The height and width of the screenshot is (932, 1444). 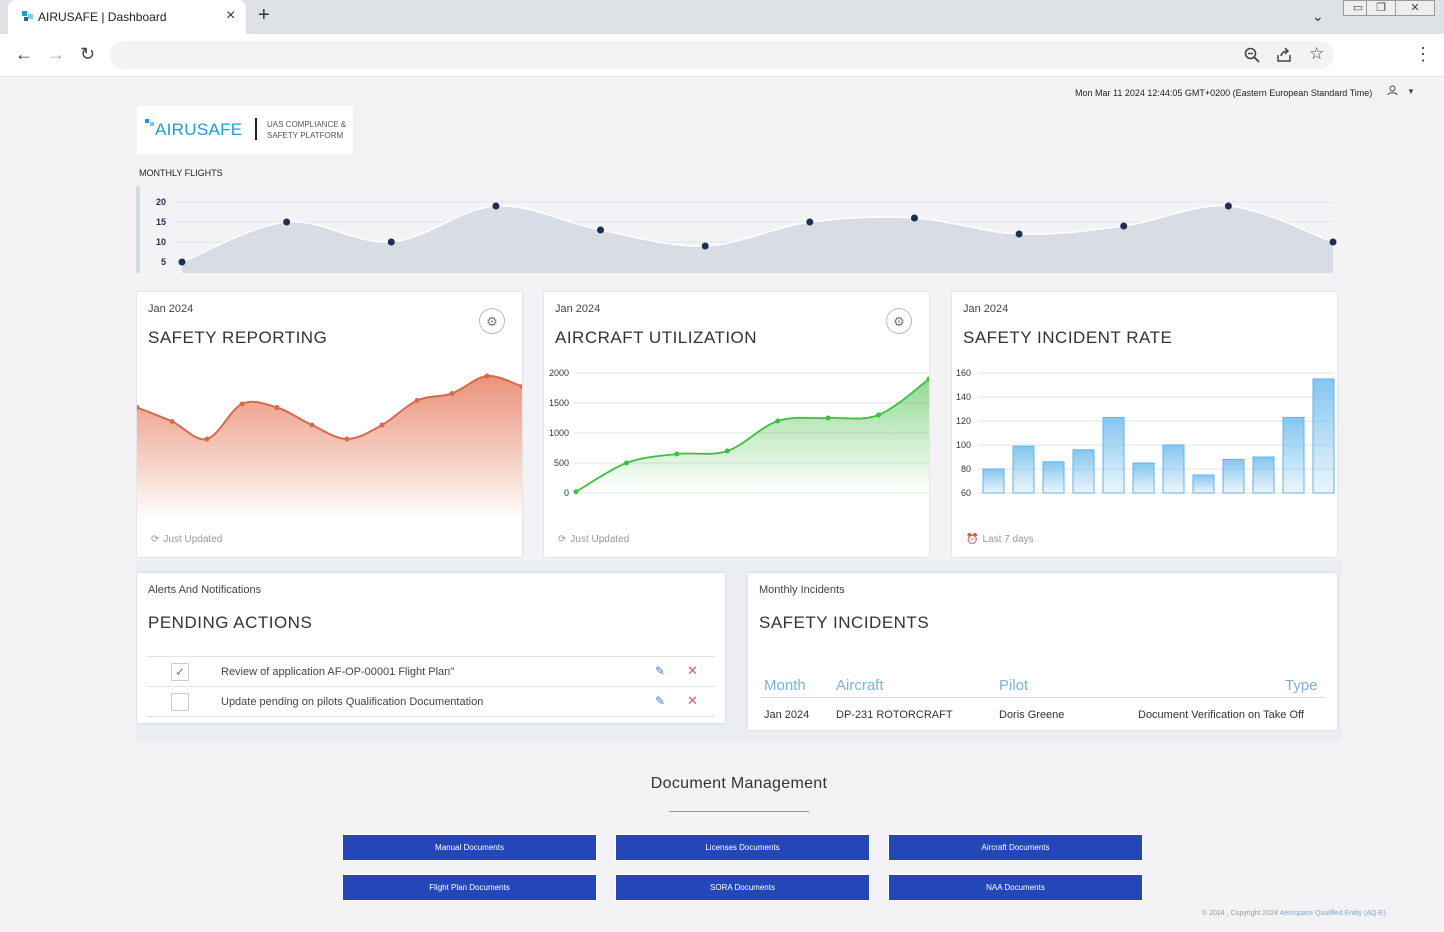 What do you see at coordinates (566, 493) in the screenshot?
I see `y-tick-label: 0` at bounding box center [566, 493].